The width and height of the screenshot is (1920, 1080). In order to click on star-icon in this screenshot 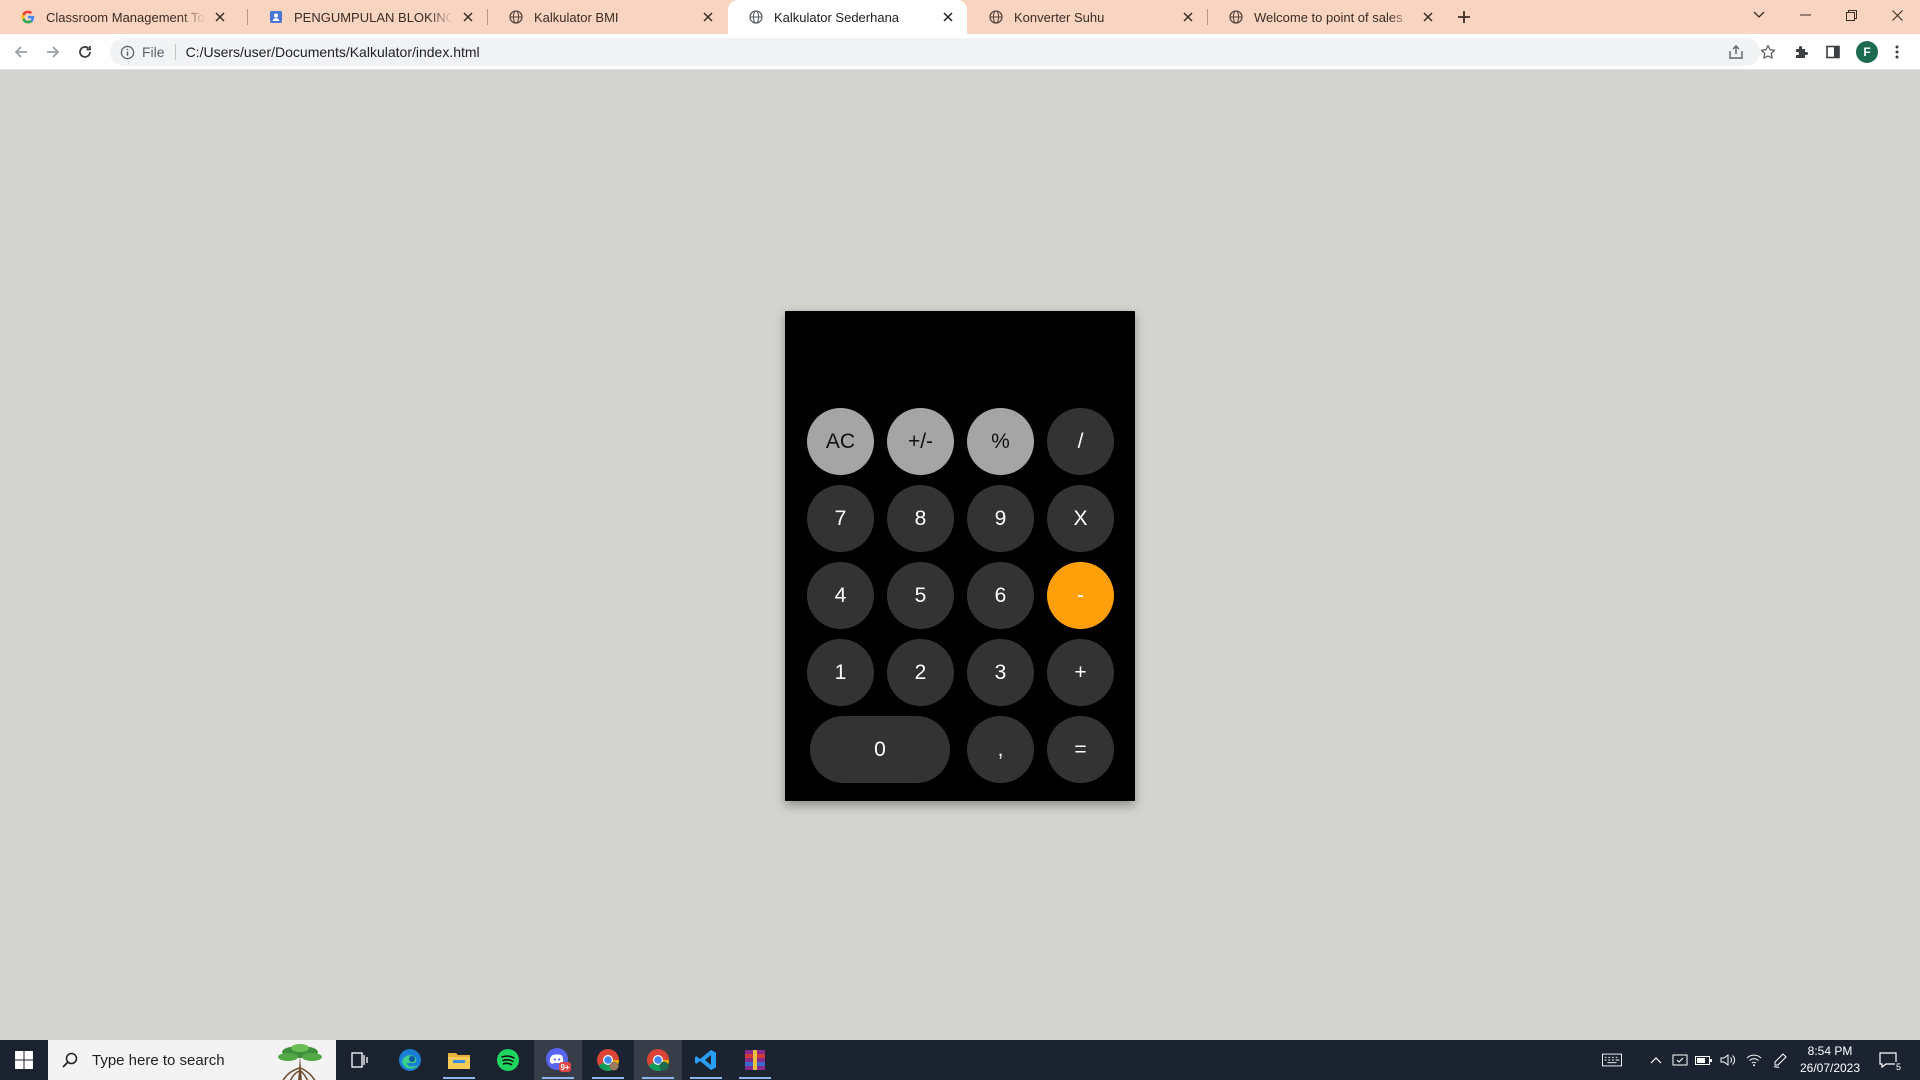, I will do `click(1768, 52)`.